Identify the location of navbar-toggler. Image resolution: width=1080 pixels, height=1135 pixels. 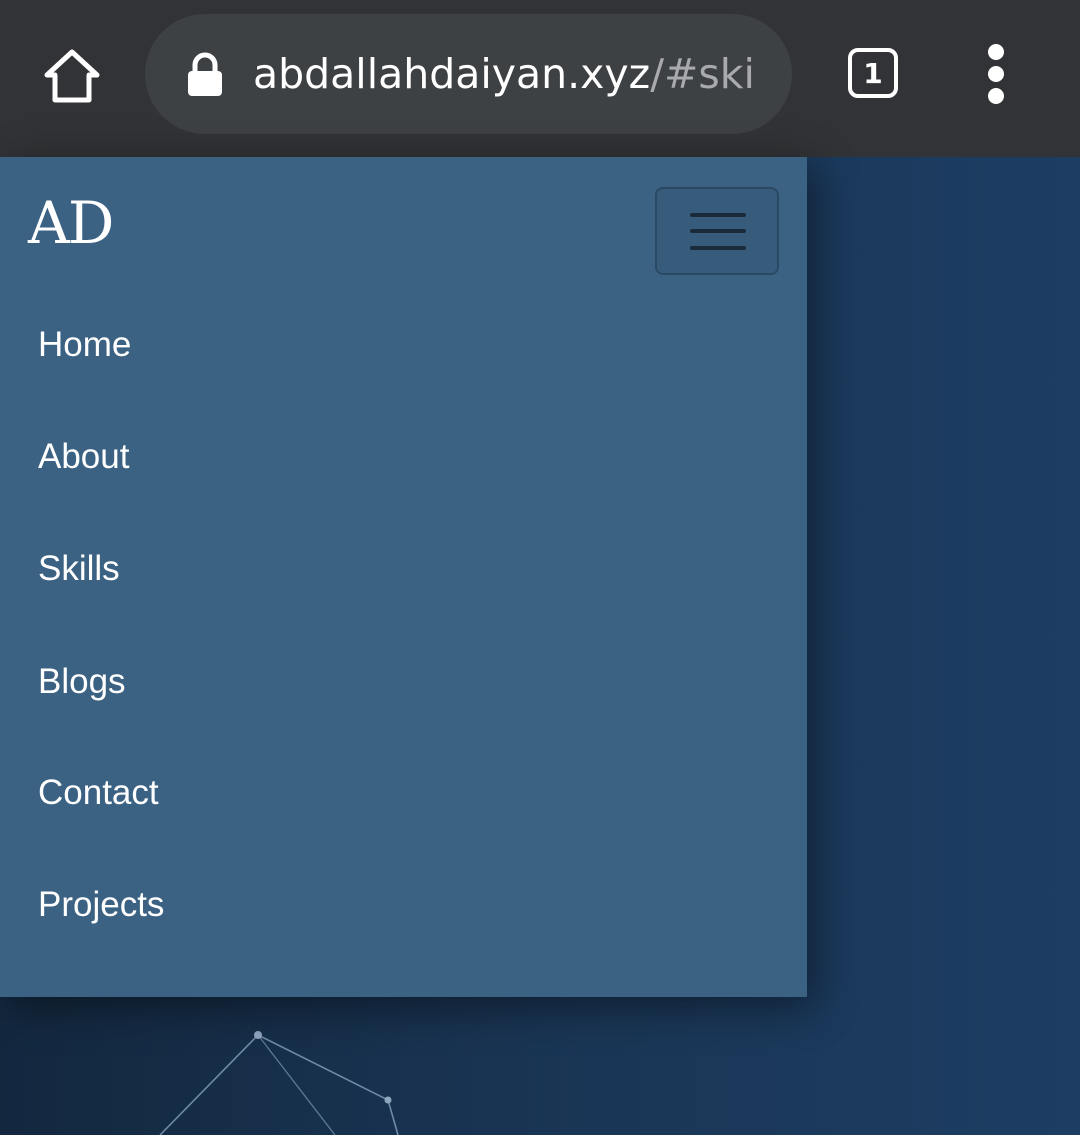
(717, 231).